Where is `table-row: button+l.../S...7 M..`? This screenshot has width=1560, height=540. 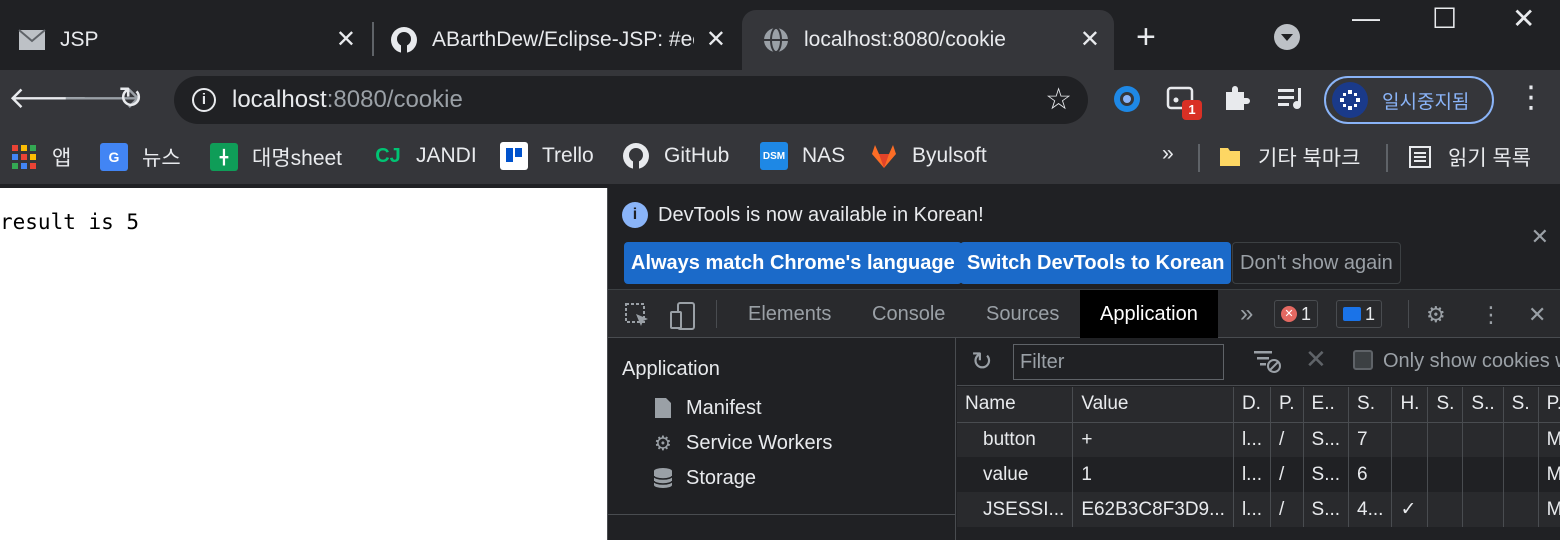
table-row: button+l.../S...7 M.. is located at coordinates (1258, 439).